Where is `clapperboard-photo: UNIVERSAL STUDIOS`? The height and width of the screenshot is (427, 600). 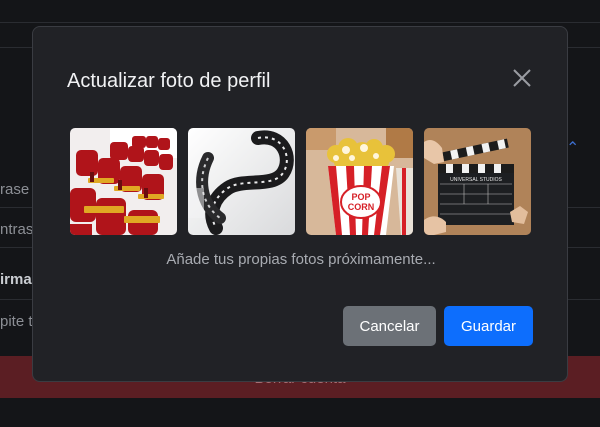 clapperboard-photo: UNIVERSAL STUDIOS is located at coordinates (477, 181).